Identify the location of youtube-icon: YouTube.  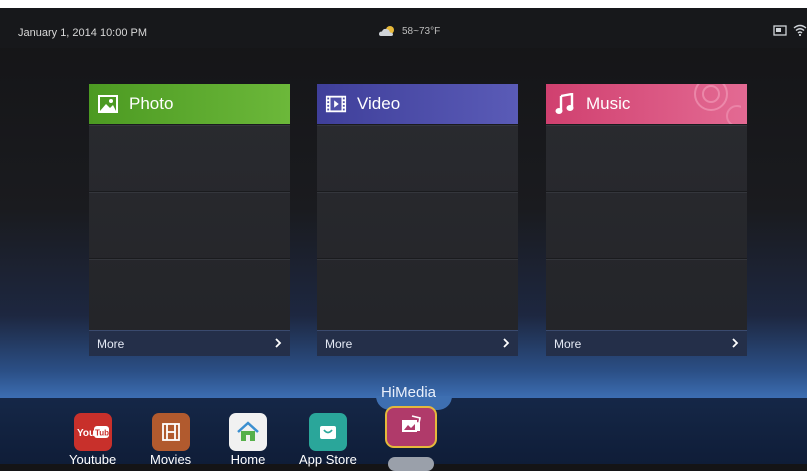
(92, 432).